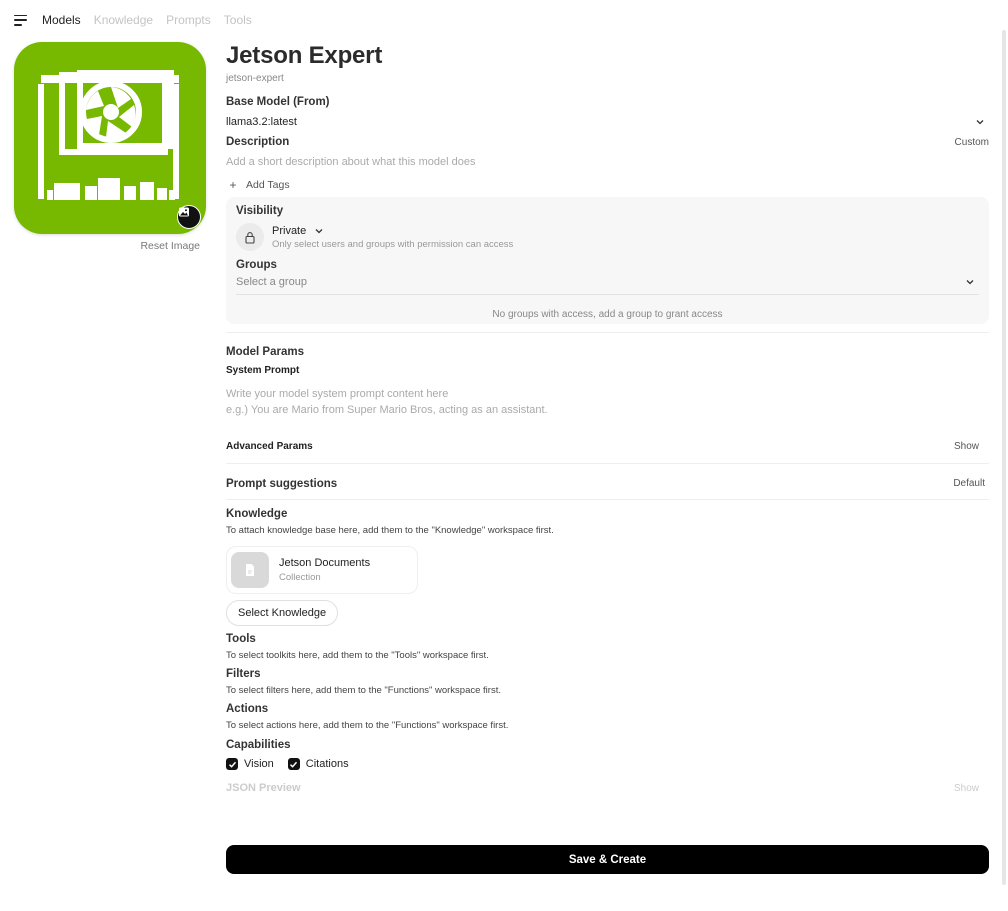  Describe the element at coordinates (972, 142) in the screenshot. I see `description-toggle-button: Custom` at that location.